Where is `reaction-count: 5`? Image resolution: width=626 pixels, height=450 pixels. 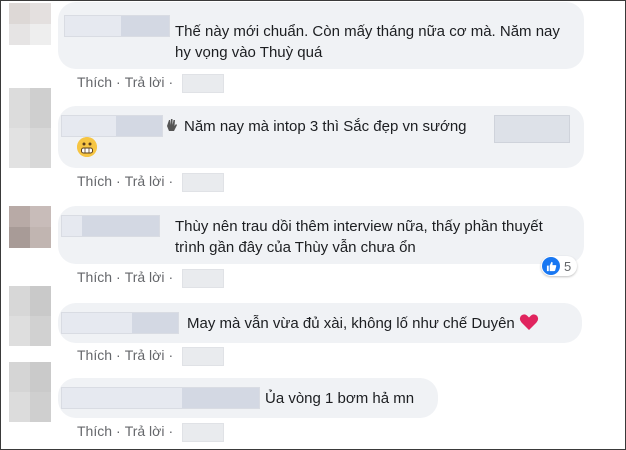 reaction-count: 5 is located at coordinates (568, 266).